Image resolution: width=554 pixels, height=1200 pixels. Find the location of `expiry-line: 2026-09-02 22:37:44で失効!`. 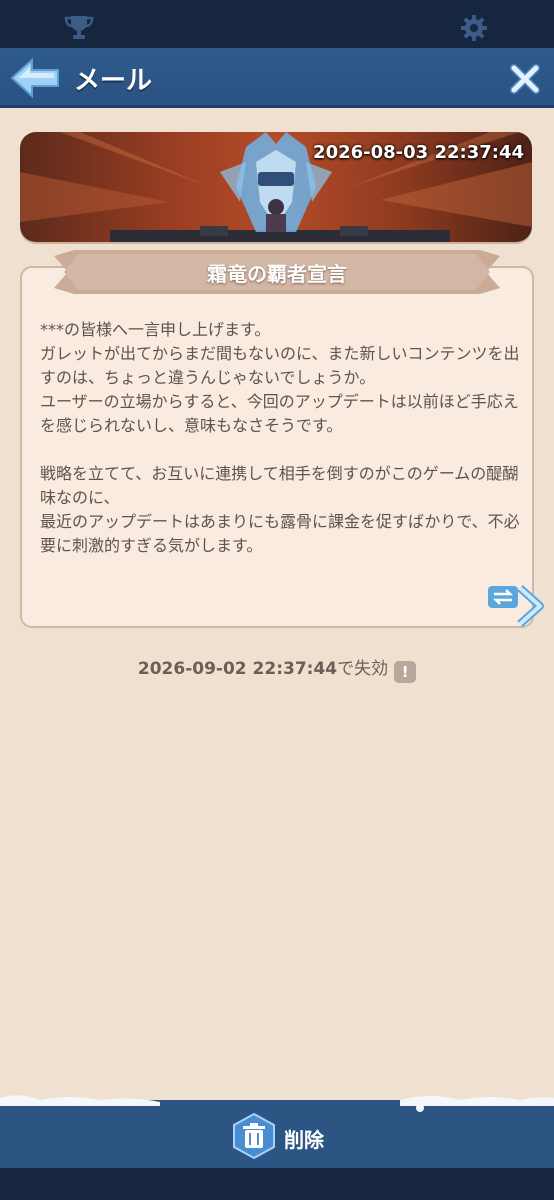

expiry-line: 2026-09-02 22:37:44で失効! is located at coordinates (277, 668).